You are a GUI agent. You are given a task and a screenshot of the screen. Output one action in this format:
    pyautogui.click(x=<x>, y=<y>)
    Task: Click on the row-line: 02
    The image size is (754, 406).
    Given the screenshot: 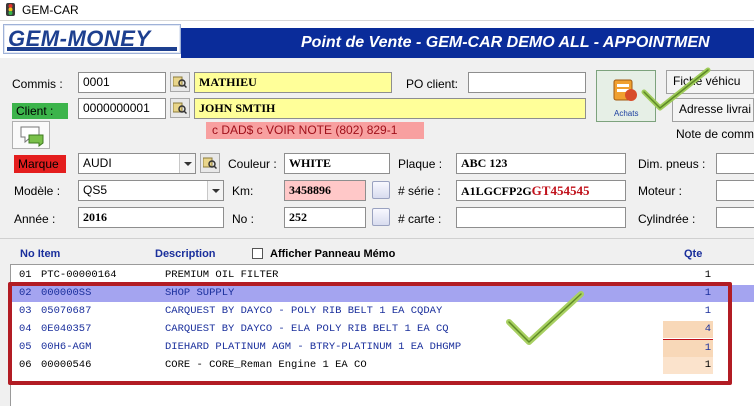 What is the action you would take?
    pyautogui.click(x=25, y=293)
    